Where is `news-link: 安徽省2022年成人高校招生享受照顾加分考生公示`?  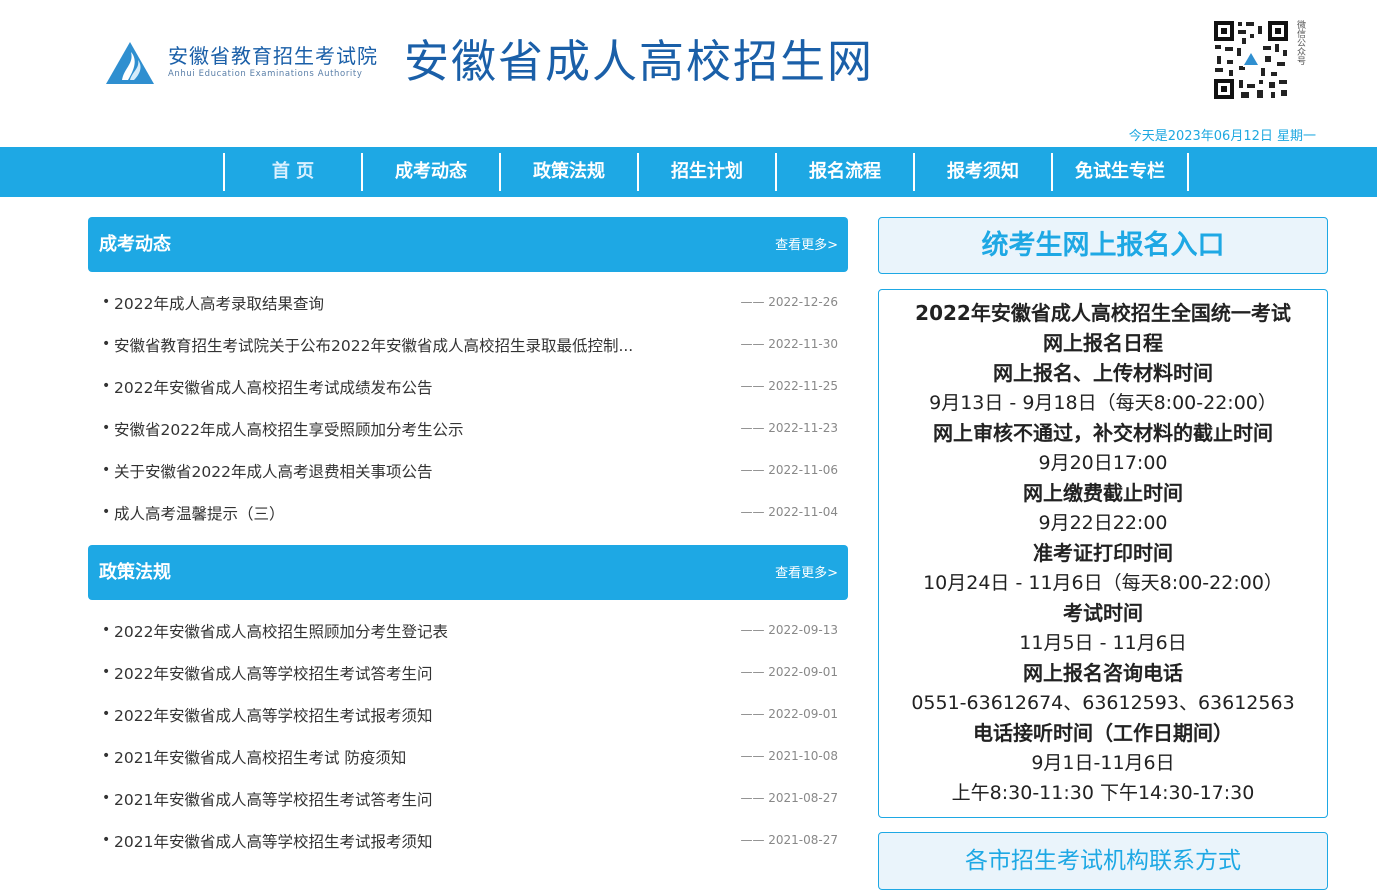
news-link: 安徽省2022年成人高校招生享受照顾加分考生公示 is located at coordinates (288, 429).